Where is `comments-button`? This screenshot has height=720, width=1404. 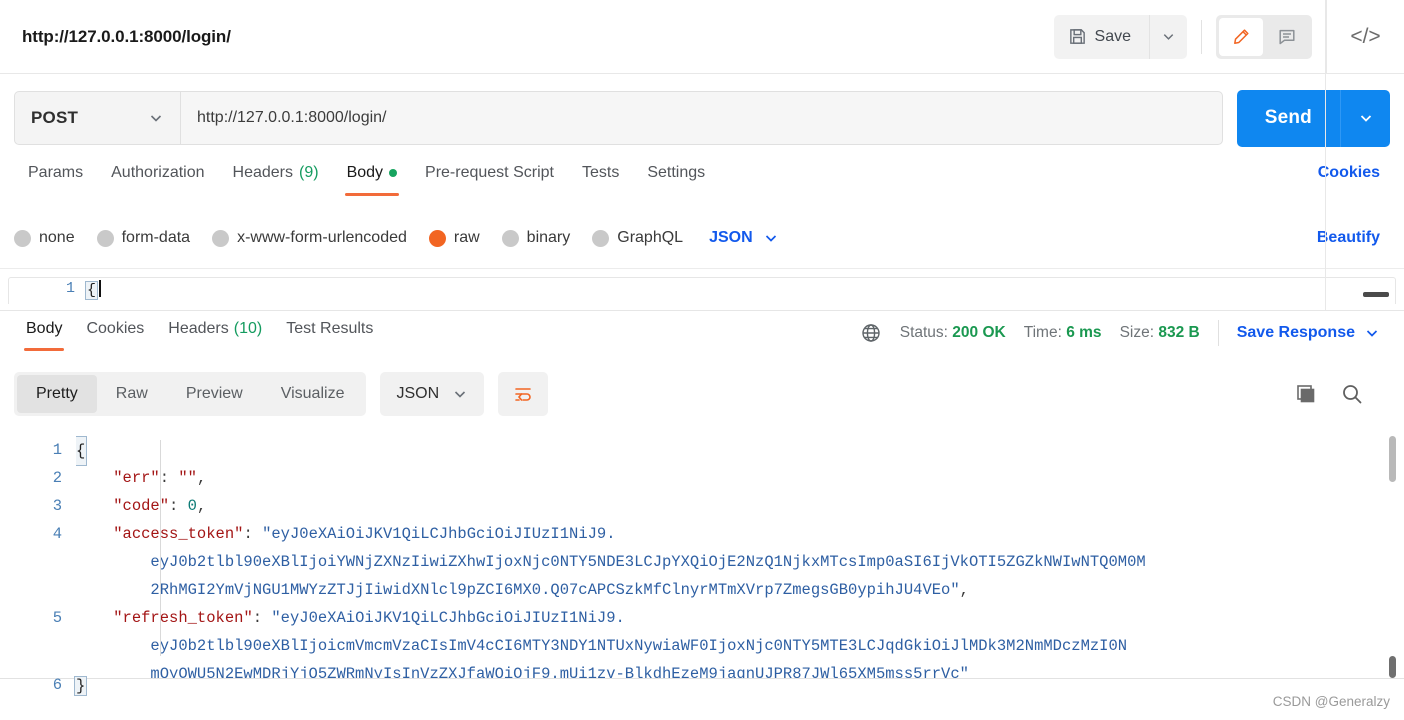
comments-button is located at coordinates (1287, 37).